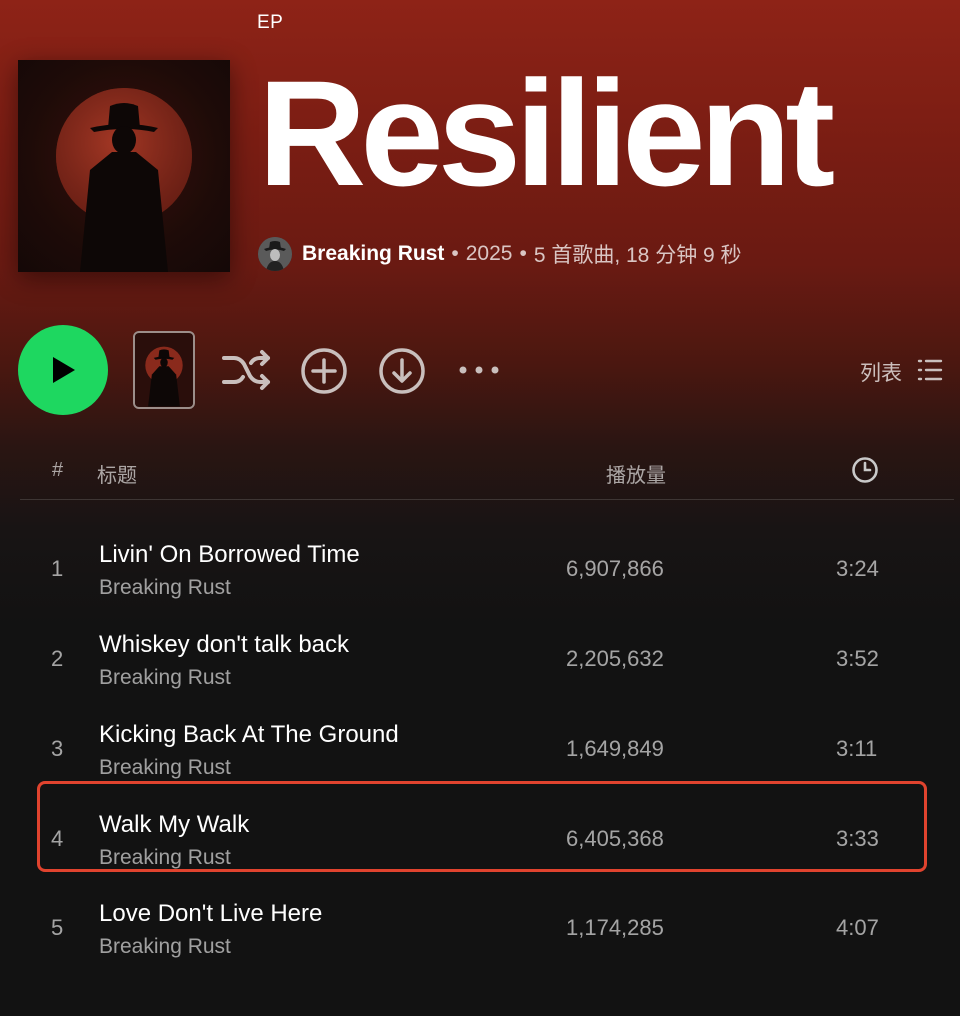 Image resolution: width=960 pixels, height=1016 pixels. I want to click on clock-icon, so click(865, 470).